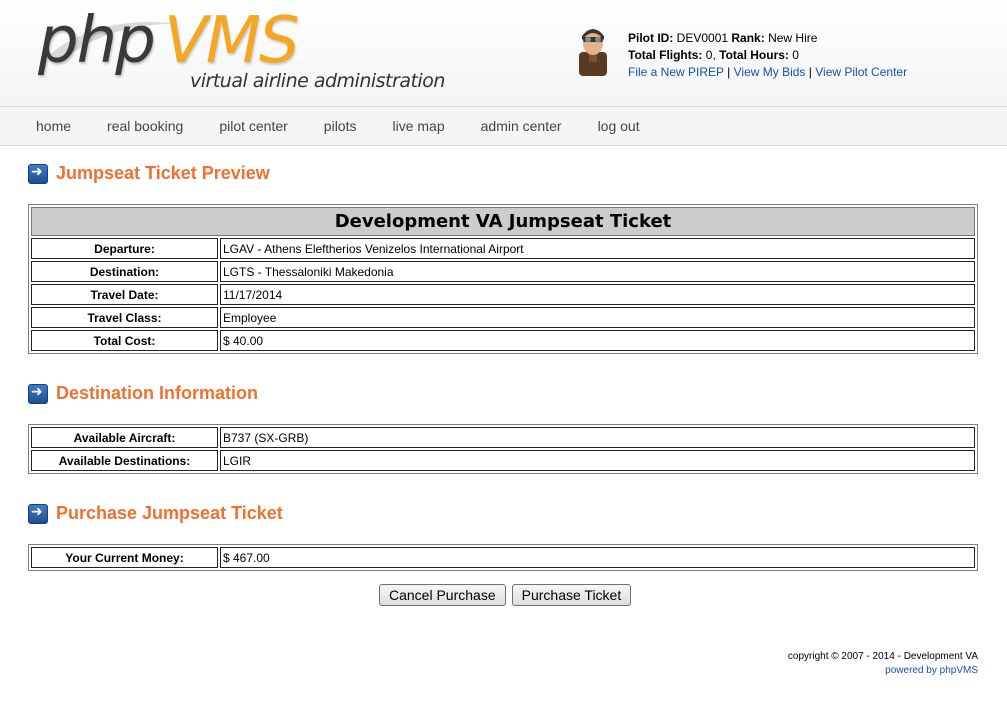  I want to click on travel-class-label: Travel Class:, so click(124, 317).